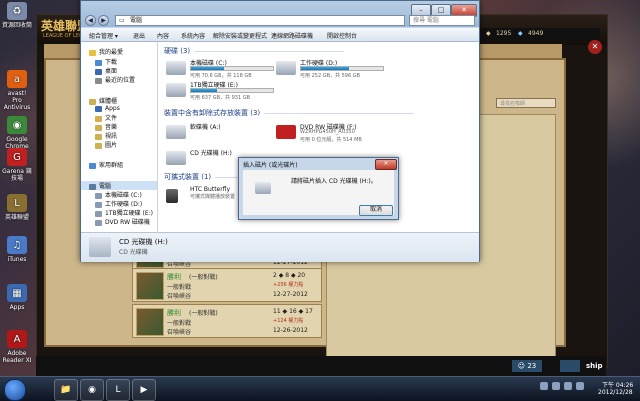  I want to click on ship-label: ship, so click(594, 366).